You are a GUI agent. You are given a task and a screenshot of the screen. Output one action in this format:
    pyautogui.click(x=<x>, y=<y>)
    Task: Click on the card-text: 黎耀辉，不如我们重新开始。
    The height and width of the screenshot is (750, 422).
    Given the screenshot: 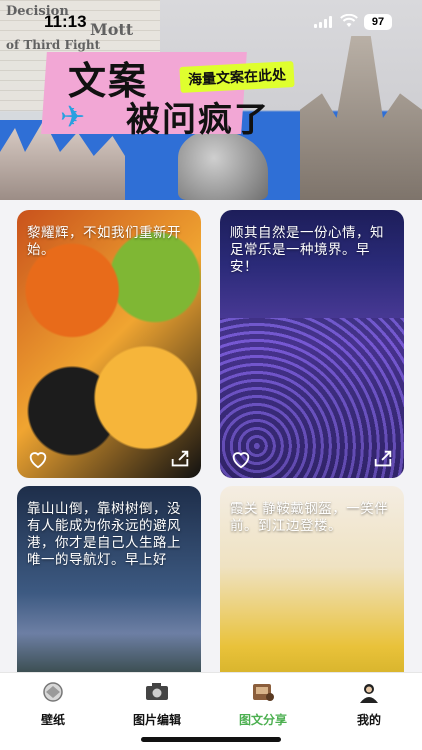 What is the action you would take?
    pyautogui.click(x=104, y=241)
    